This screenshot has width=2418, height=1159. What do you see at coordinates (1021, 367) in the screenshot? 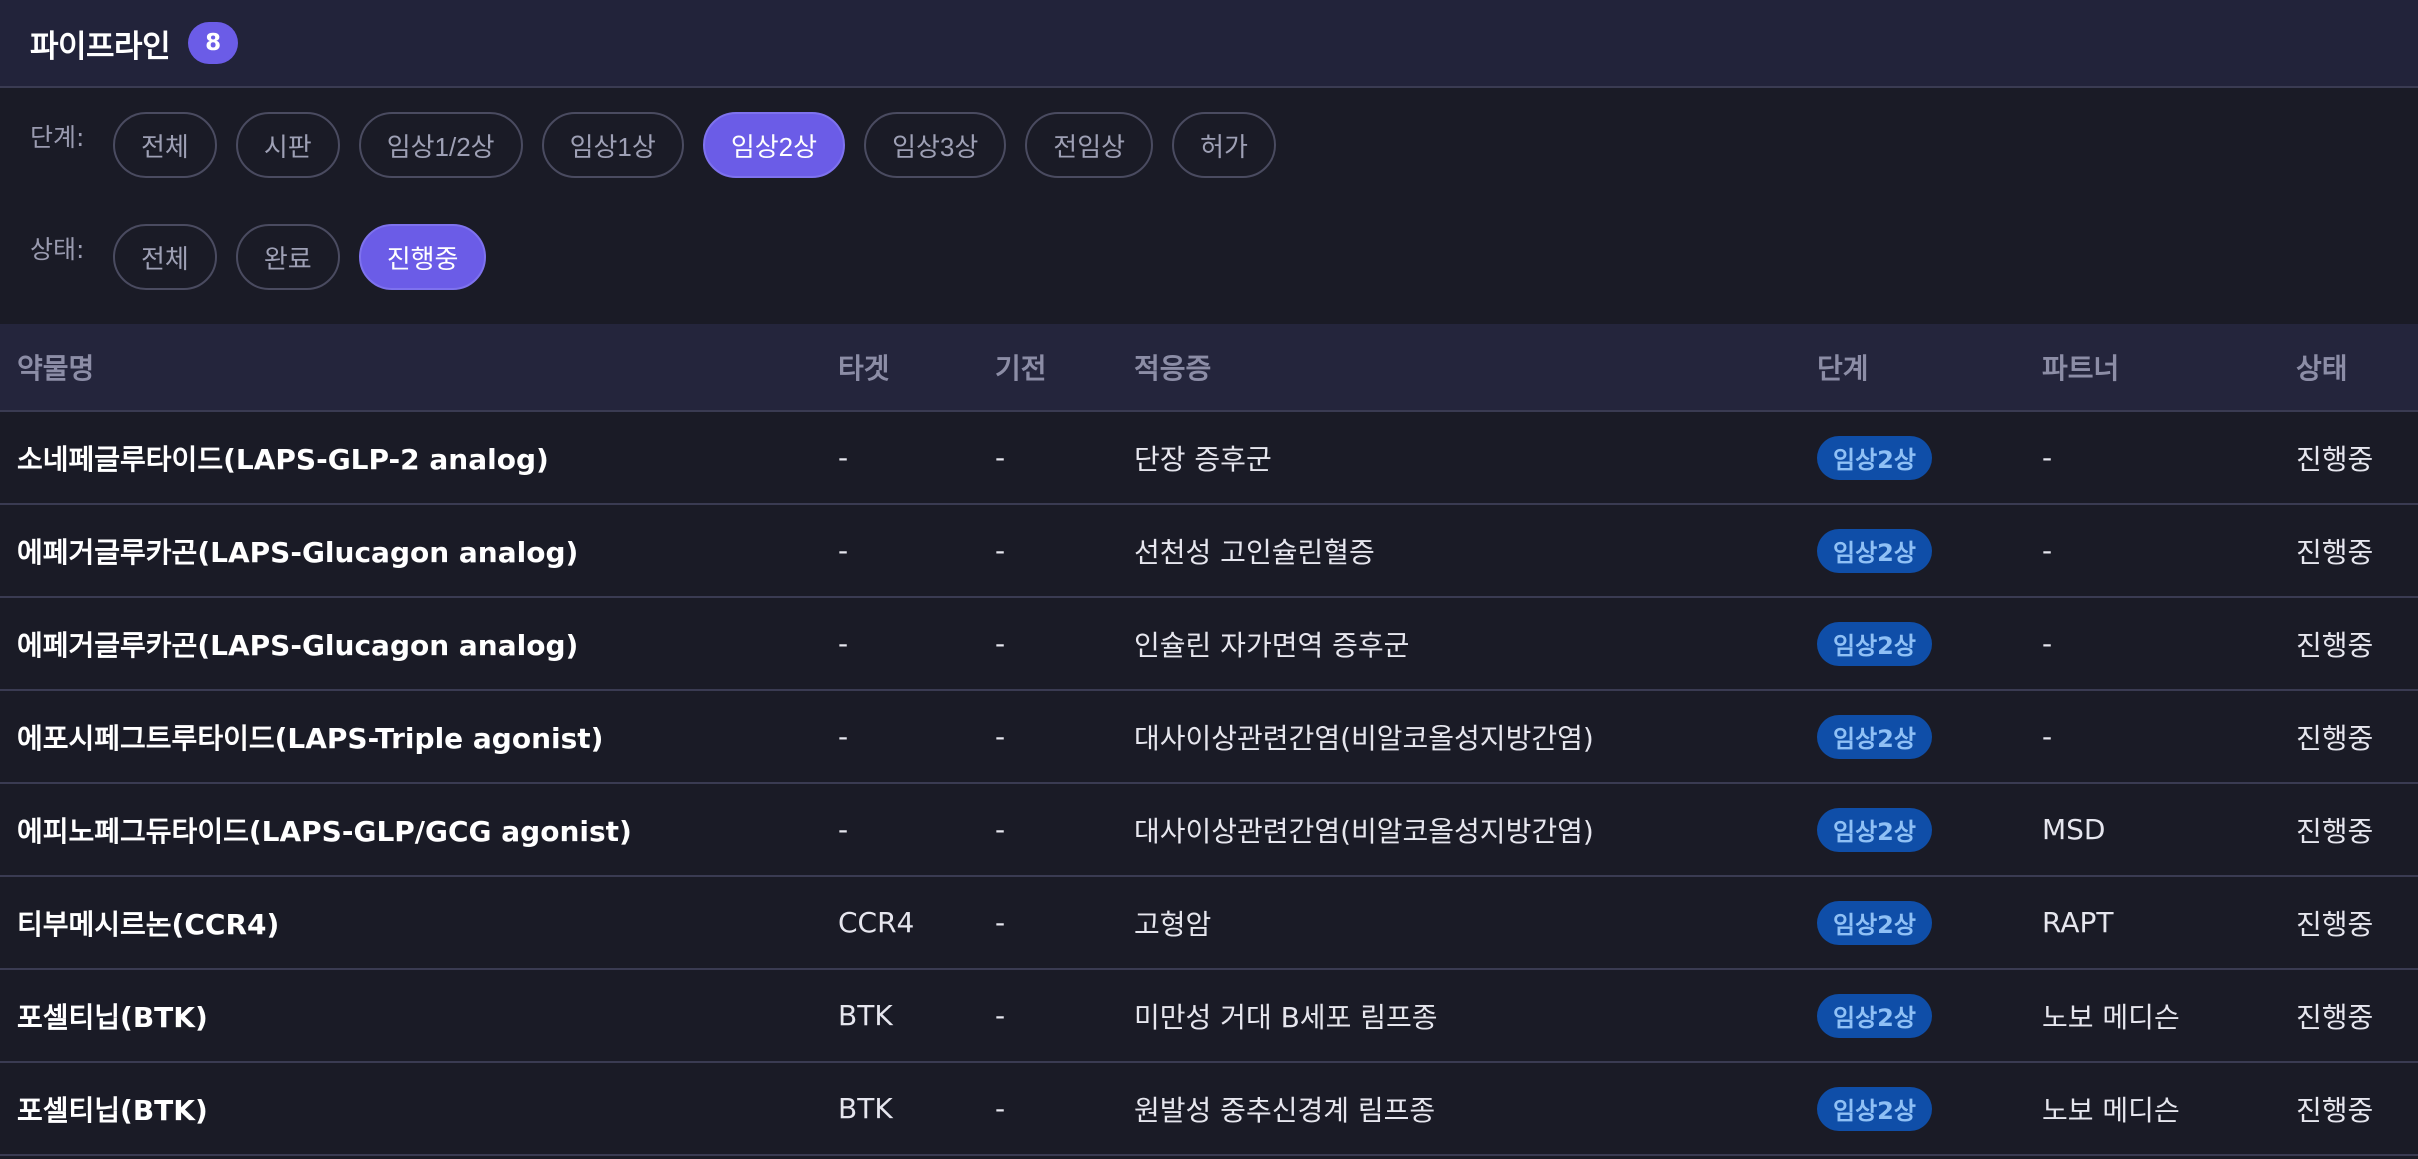
I see `column-header-mechanism: 기전` at bounding box center [1021, 367].